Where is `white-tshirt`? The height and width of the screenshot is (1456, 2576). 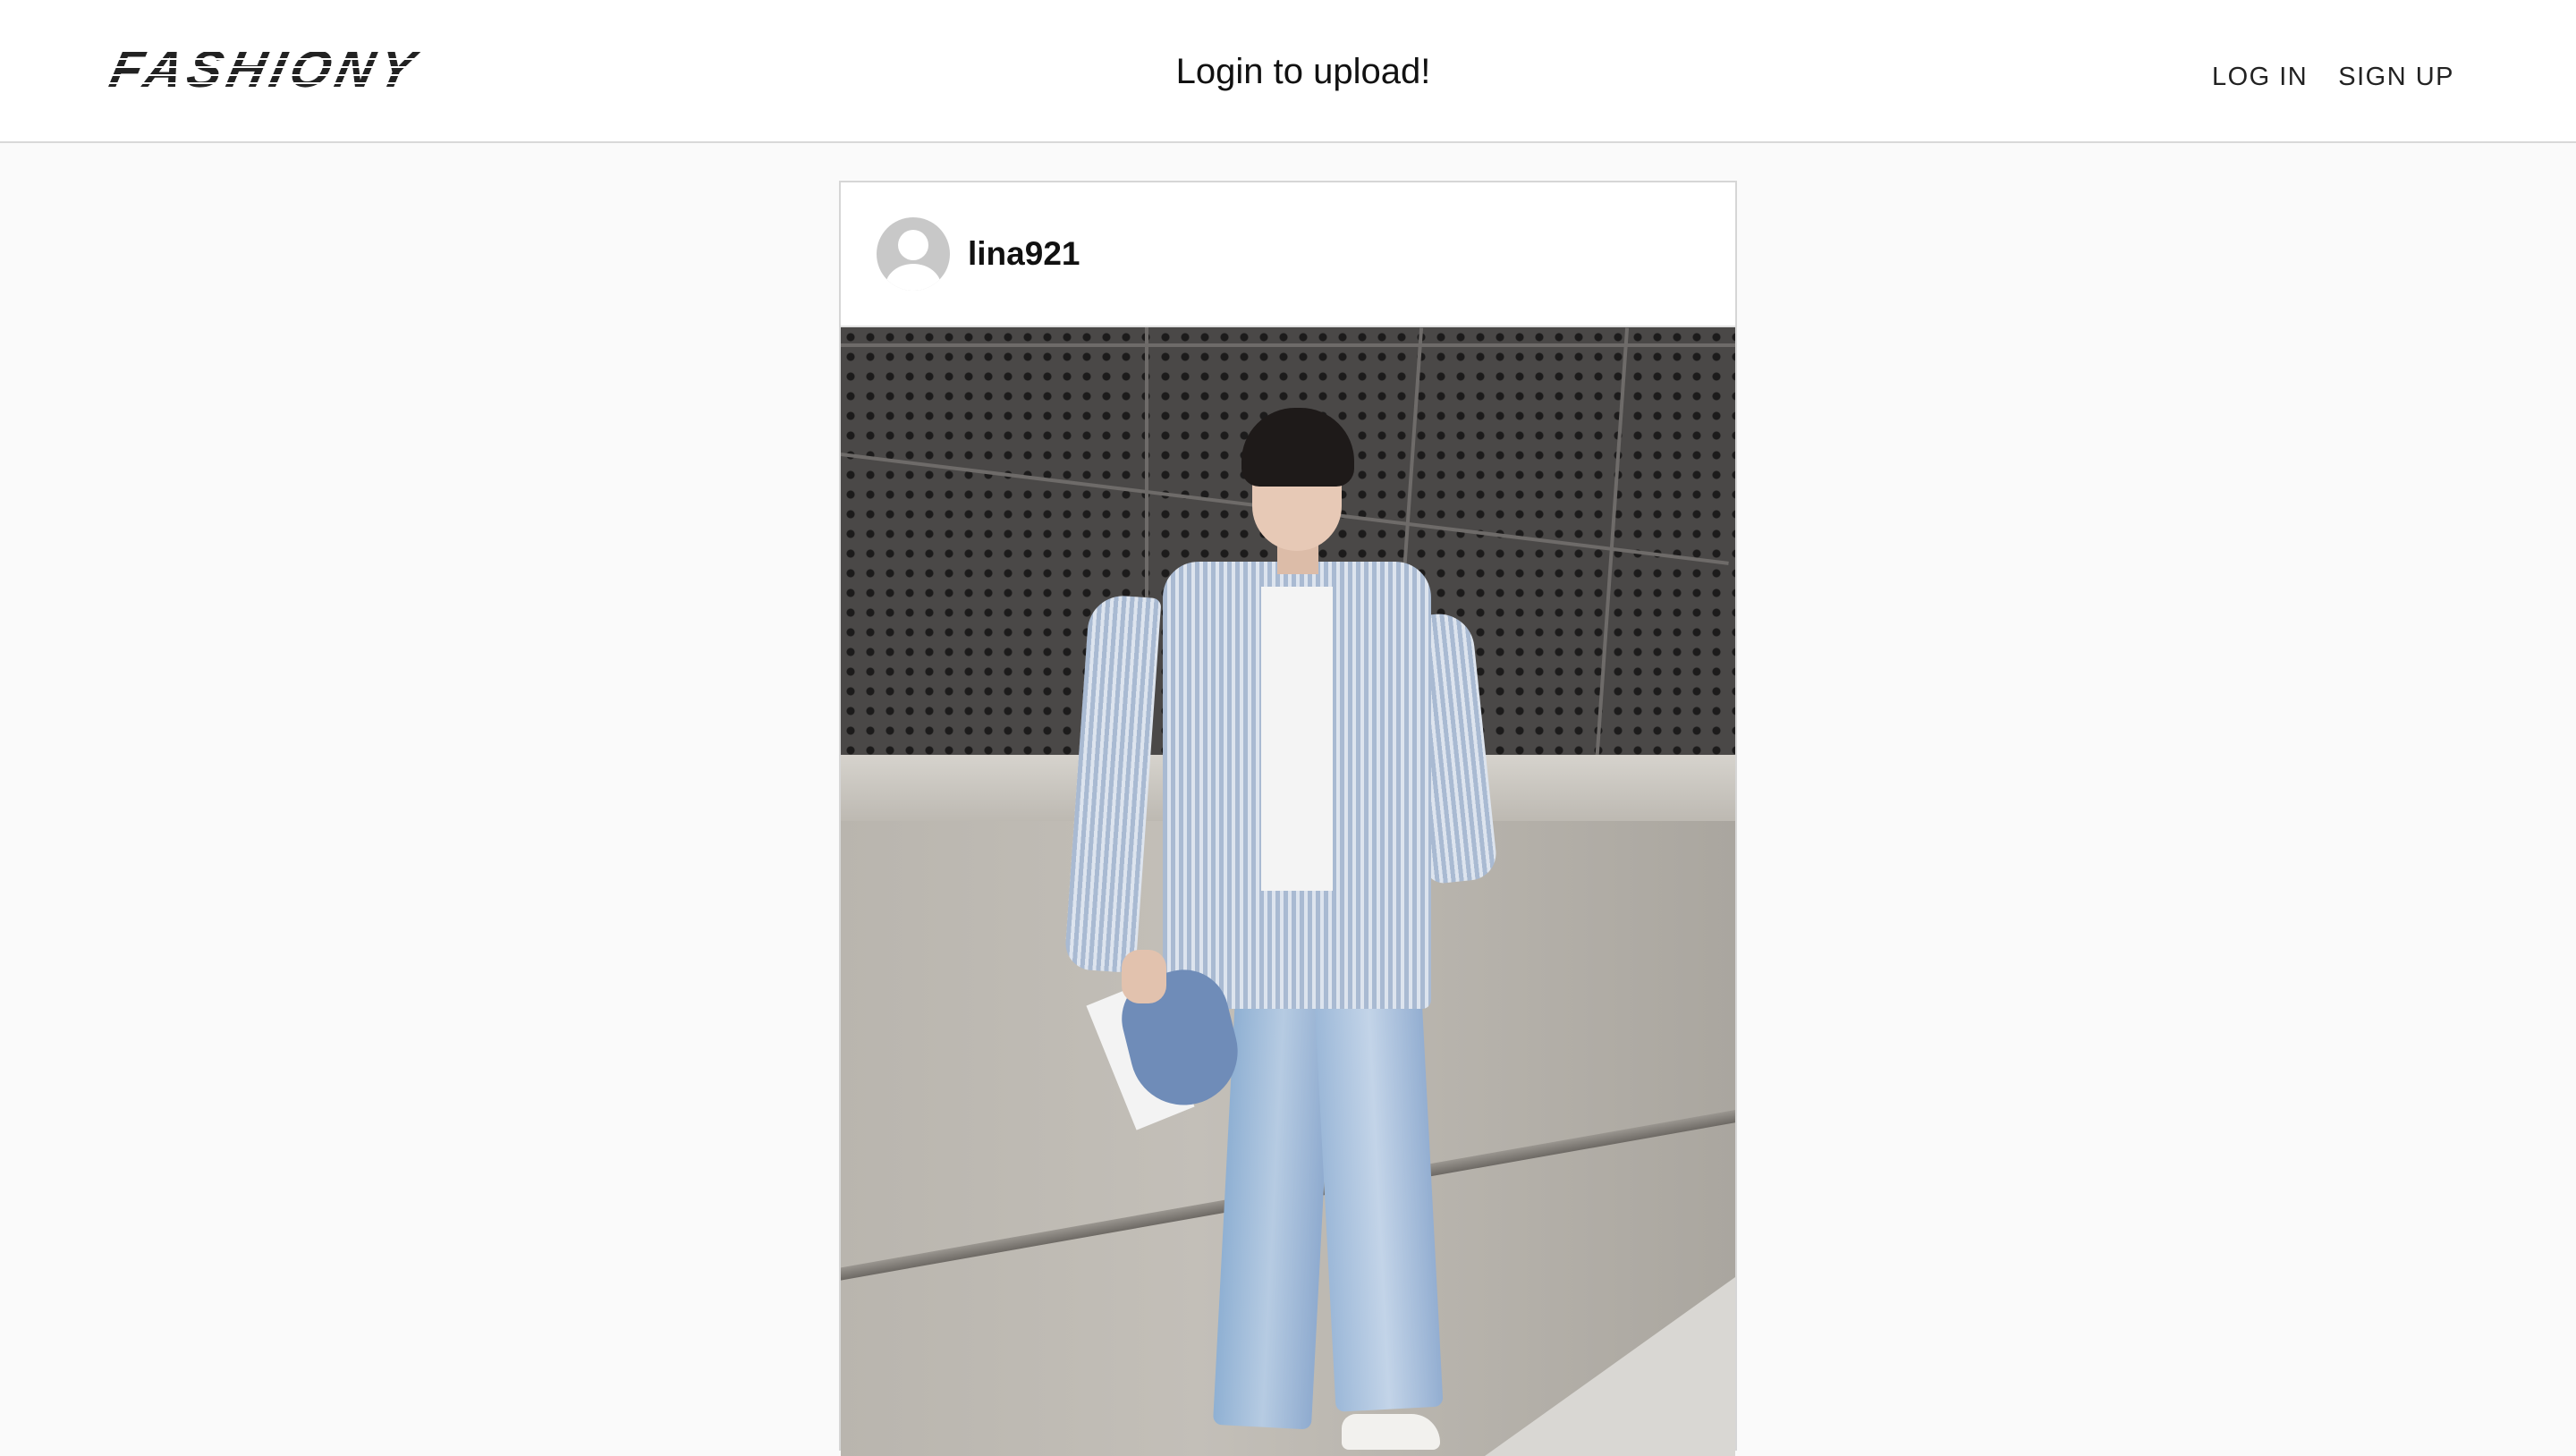
white-tshirt is located at coordinates (1297, 739).